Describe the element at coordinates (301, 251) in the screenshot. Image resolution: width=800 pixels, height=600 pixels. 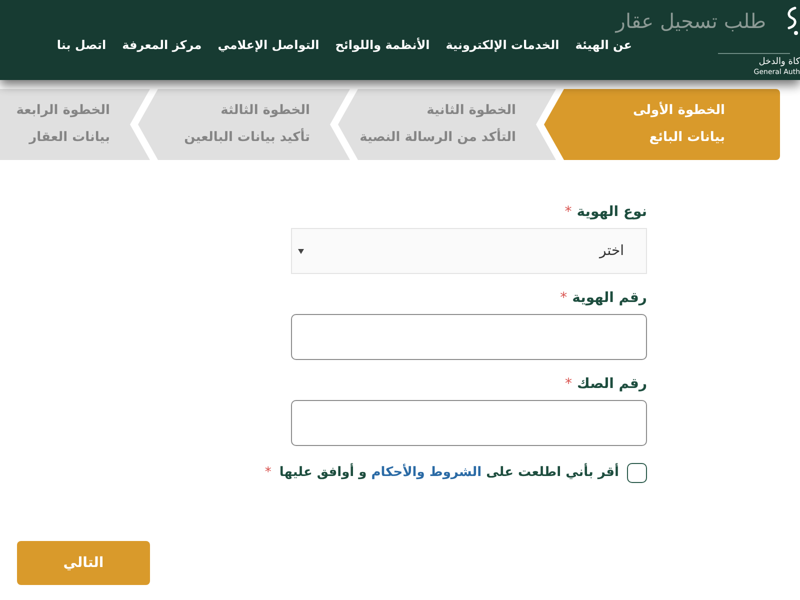
I see `caret-icon` at that location.